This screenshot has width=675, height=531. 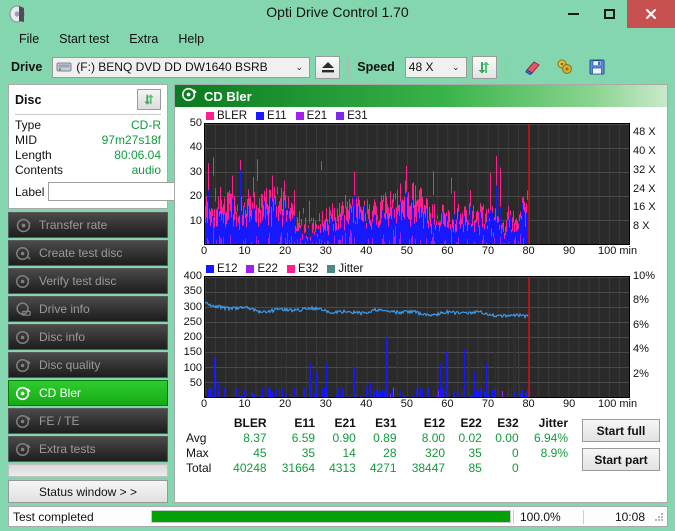 I want to click on speed-label: Speed, so click(x=376, y=67).